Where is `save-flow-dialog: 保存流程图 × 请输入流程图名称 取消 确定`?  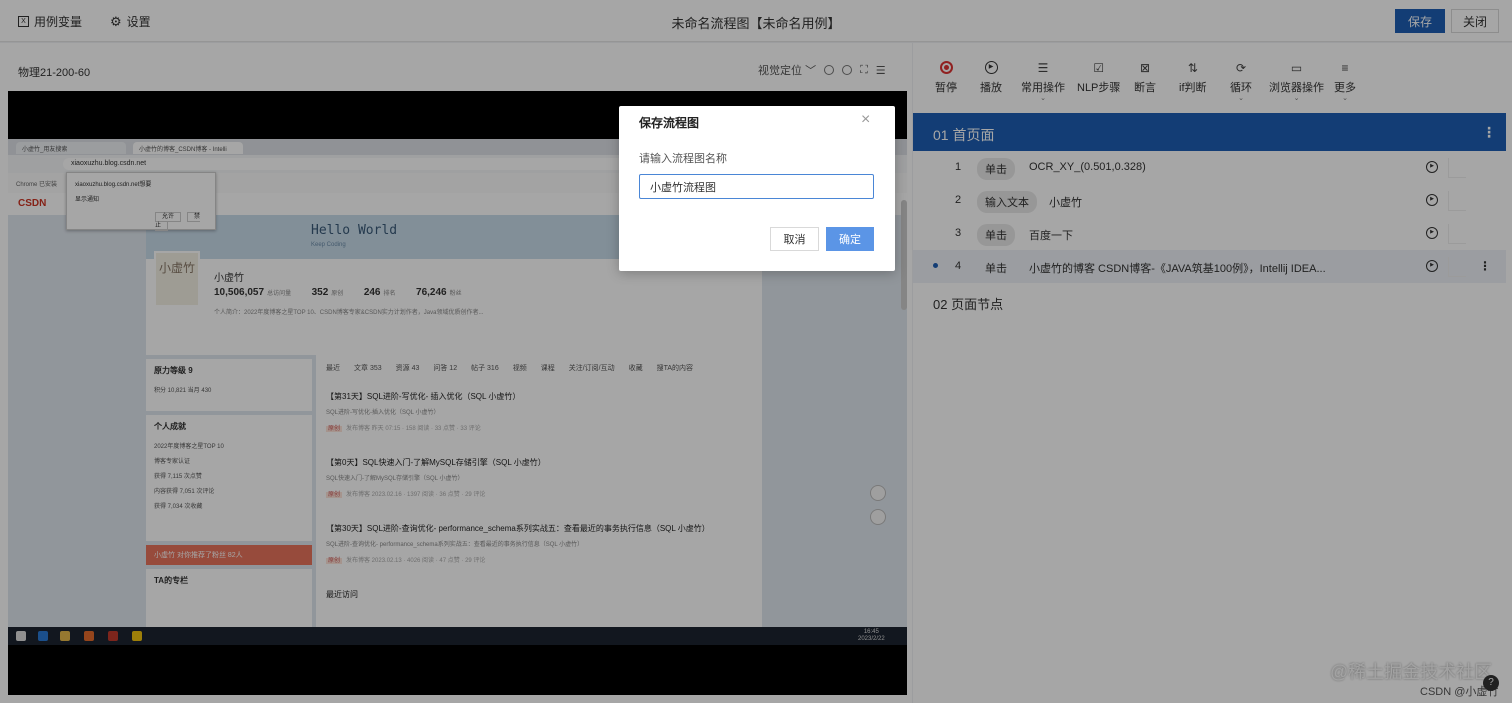
save-flow-dialog: 保存流程图 × 请输入流程图名称 取消 确定 is located at coordinates (757, 188).